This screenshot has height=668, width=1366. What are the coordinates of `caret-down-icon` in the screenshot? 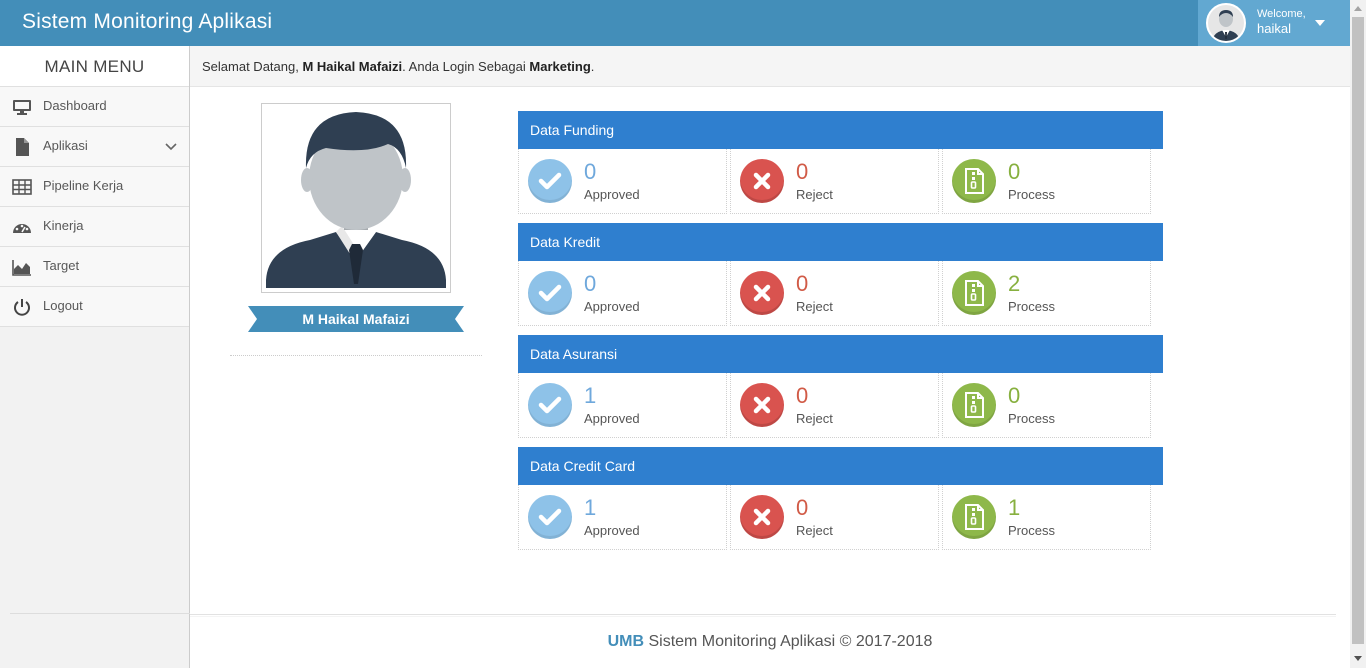 It's located at (1320, 23).